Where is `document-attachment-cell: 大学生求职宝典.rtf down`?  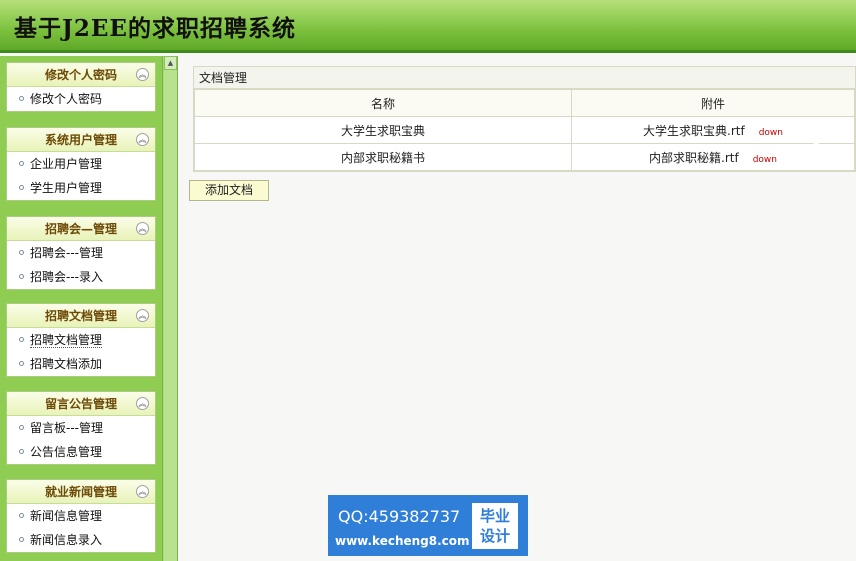 document-attachment-cell: 大学生求职宝典.rtf down is located at coordinates (713, 130).